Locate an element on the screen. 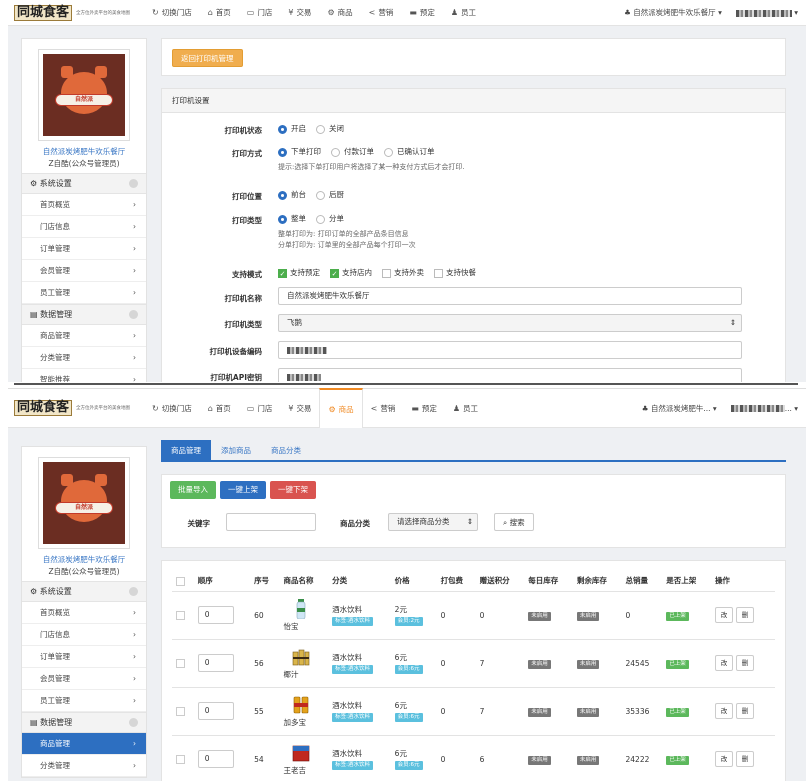 The width and height of the screenshot is (812, 781). type-whole-radio: 整单 is located at coordinates (292, 218).